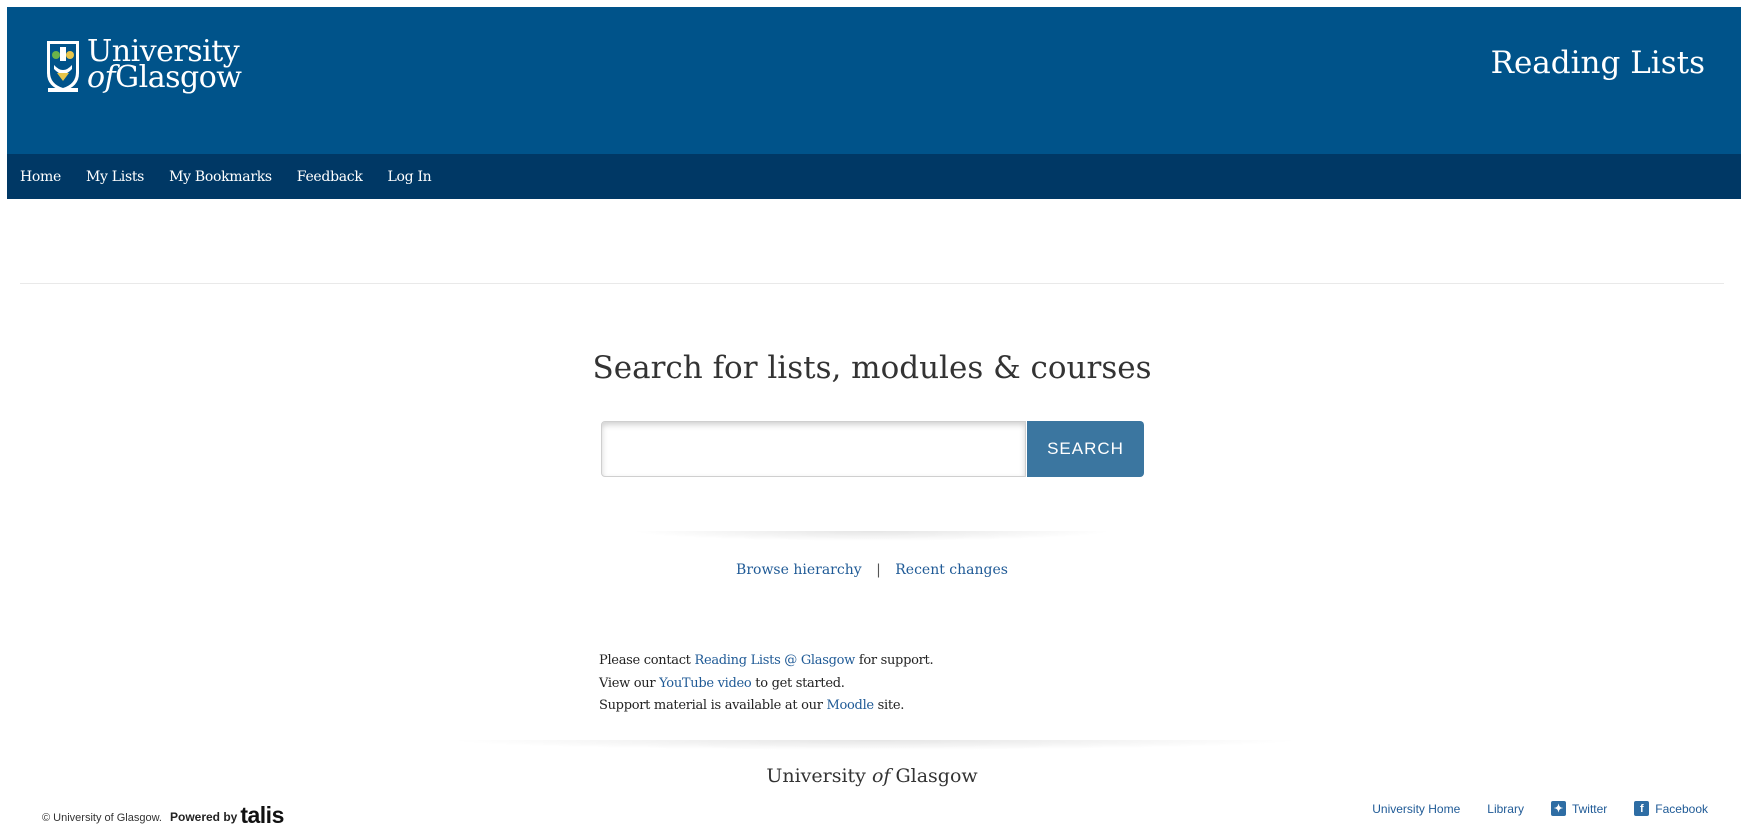  Describe the element at coordinates (872, 368) in the screenshot. I see `search-heading: Search for lists, modules & courses` at that location.